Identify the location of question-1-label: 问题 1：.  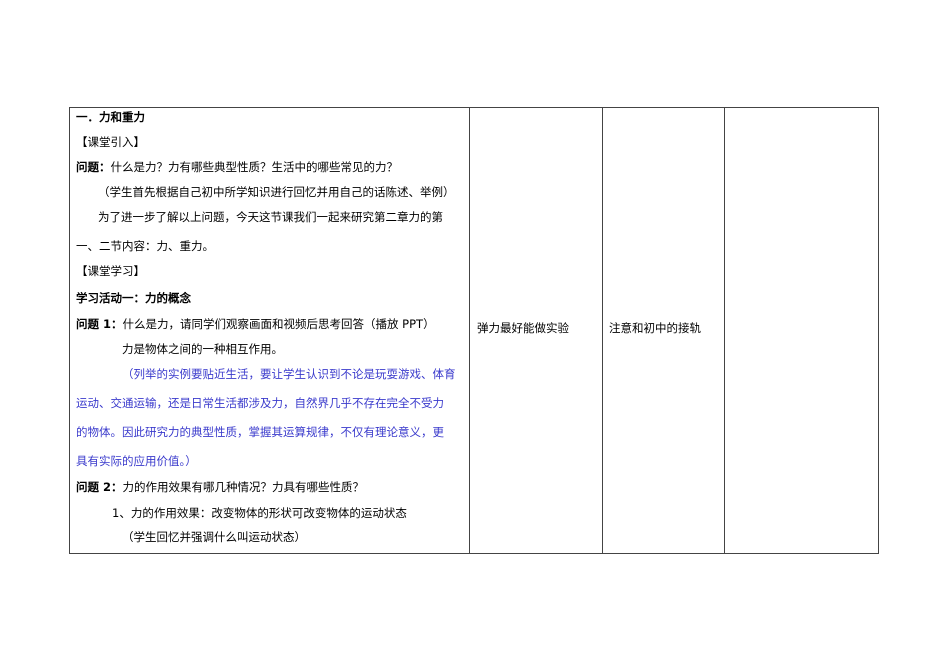
(99, 324).